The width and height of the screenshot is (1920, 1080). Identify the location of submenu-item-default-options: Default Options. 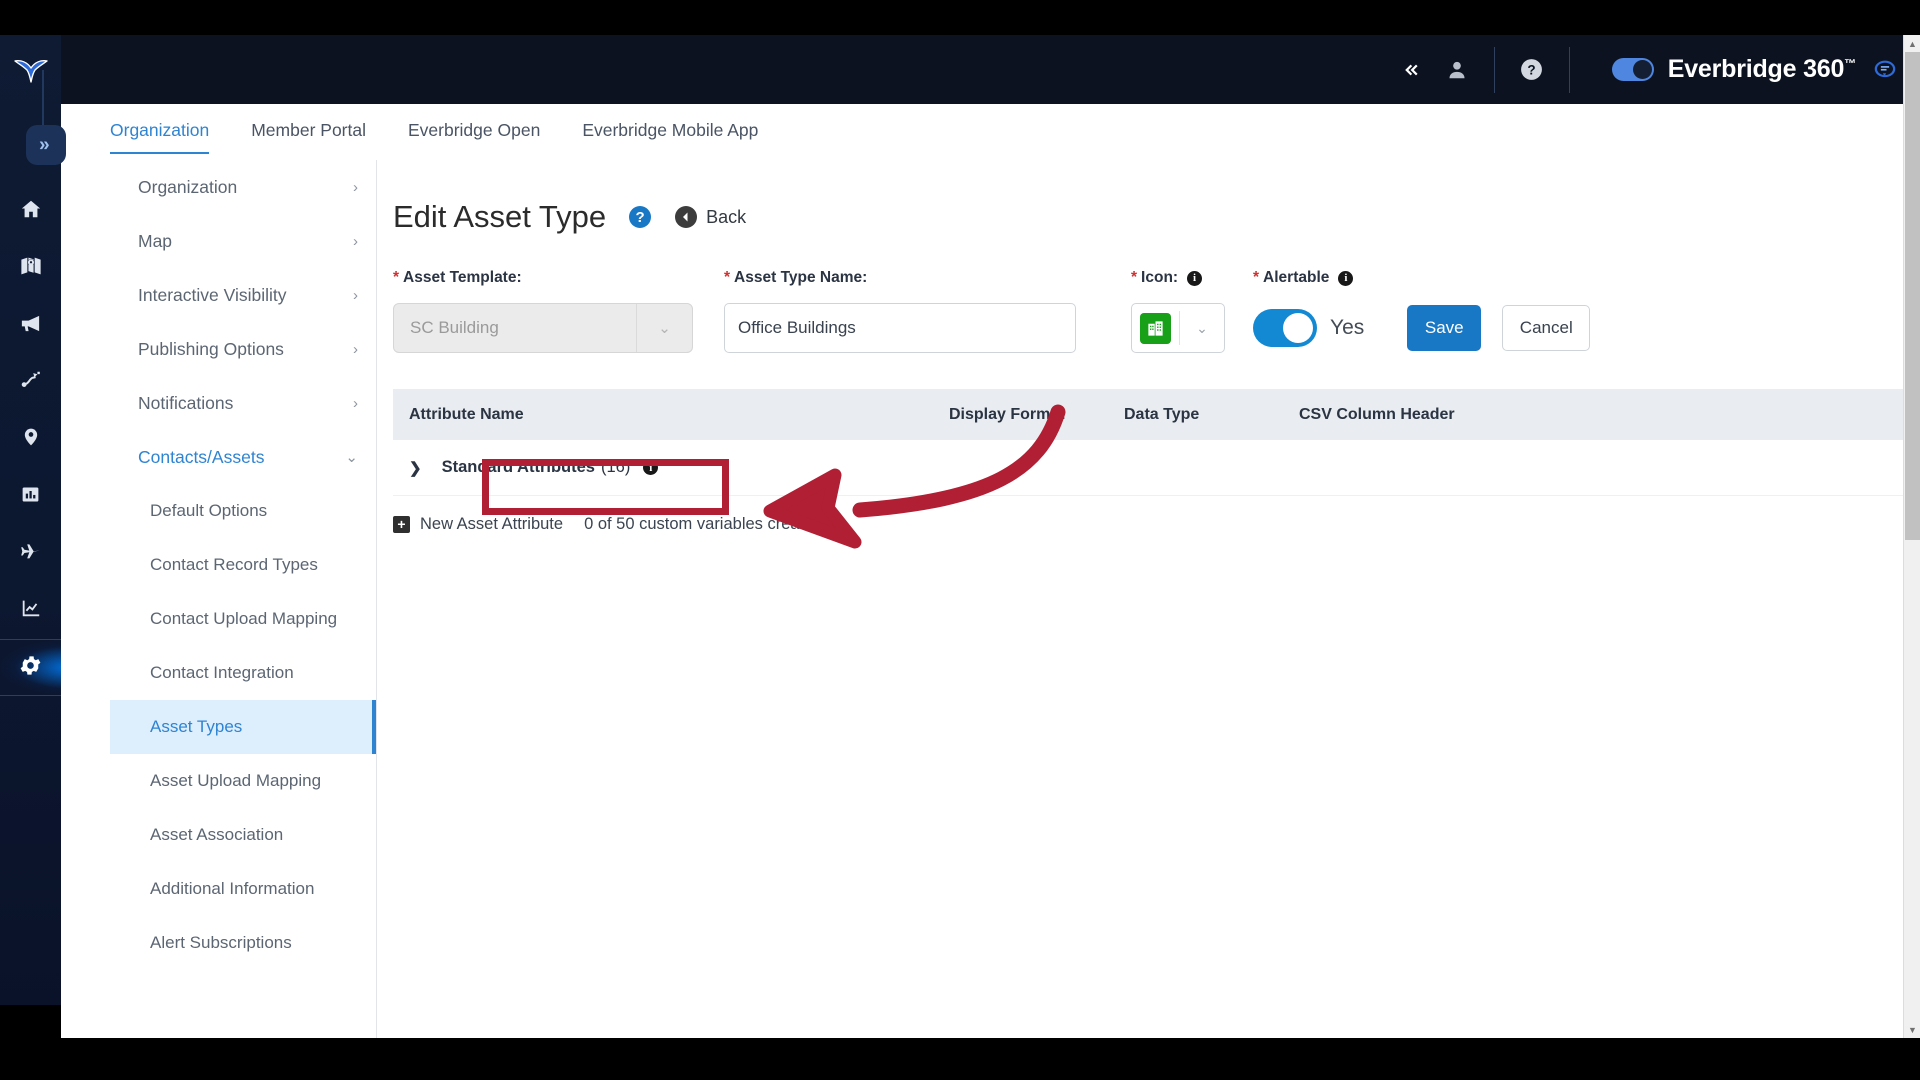
(243, 511).